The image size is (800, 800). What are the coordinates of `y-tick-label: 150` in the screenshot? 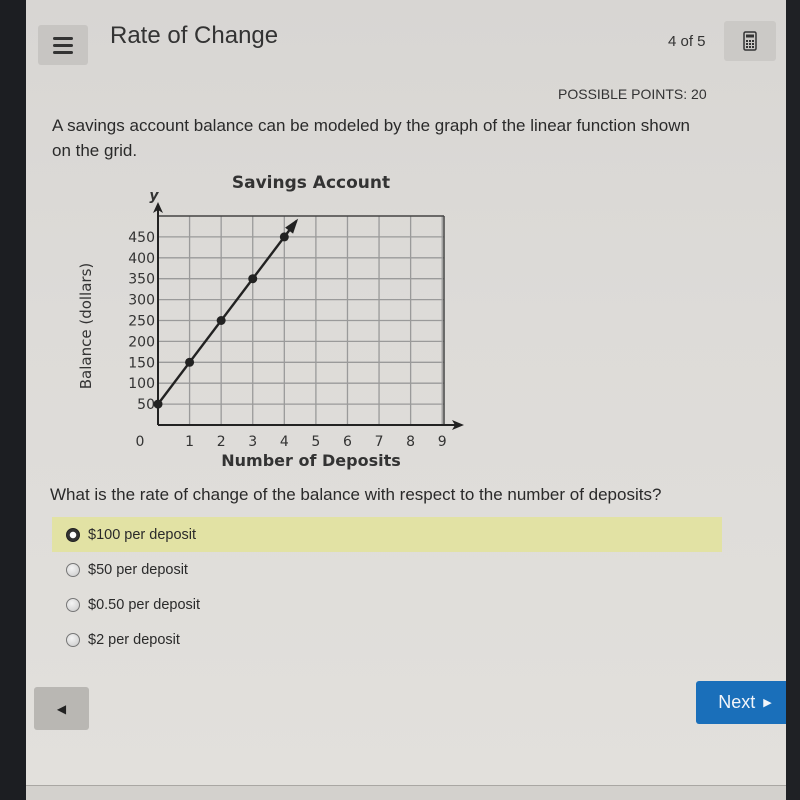 It's located at (141, 363).